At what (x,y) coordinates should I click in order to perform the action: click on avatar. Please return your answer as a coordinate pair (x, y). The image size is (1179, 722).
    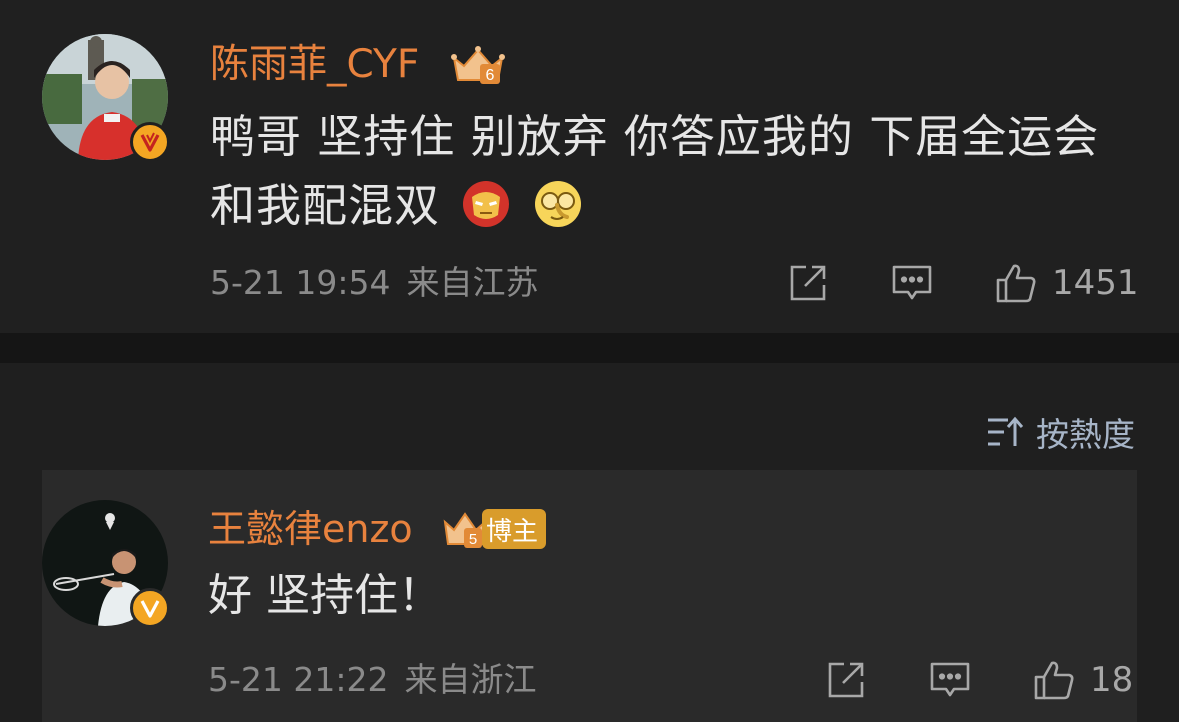
    Looking at the image, I should click on (106, 98).